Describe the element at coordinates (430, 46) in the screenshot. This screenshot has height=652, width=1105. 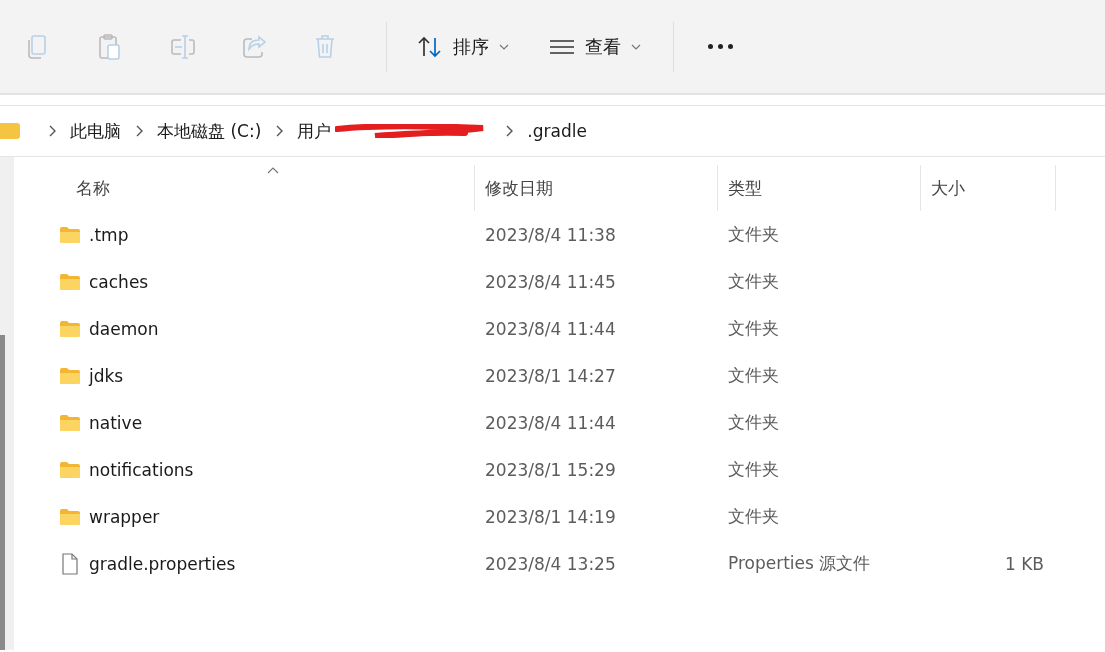
I see `sort-icon` at that location.